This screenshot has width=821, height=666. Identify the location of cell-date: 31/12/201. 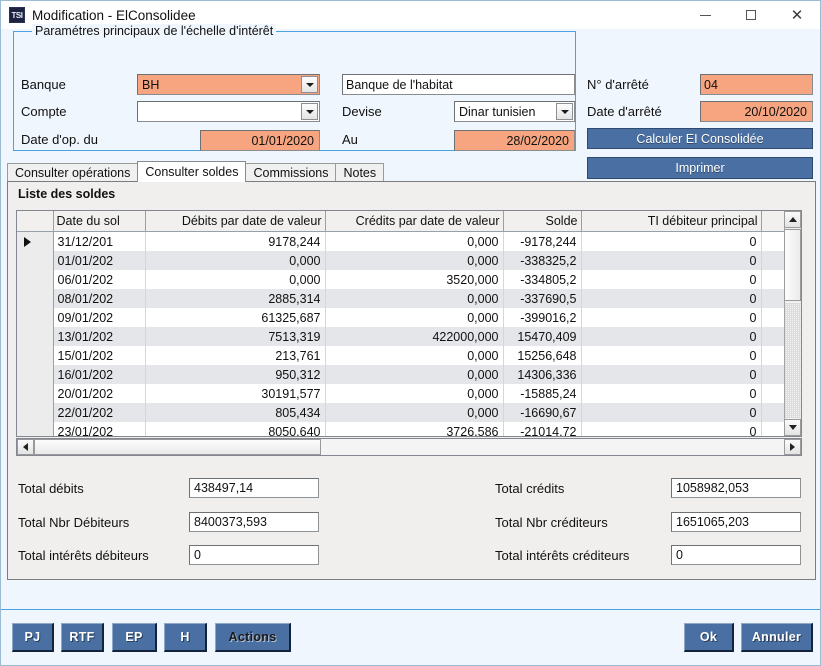
(99, 241).